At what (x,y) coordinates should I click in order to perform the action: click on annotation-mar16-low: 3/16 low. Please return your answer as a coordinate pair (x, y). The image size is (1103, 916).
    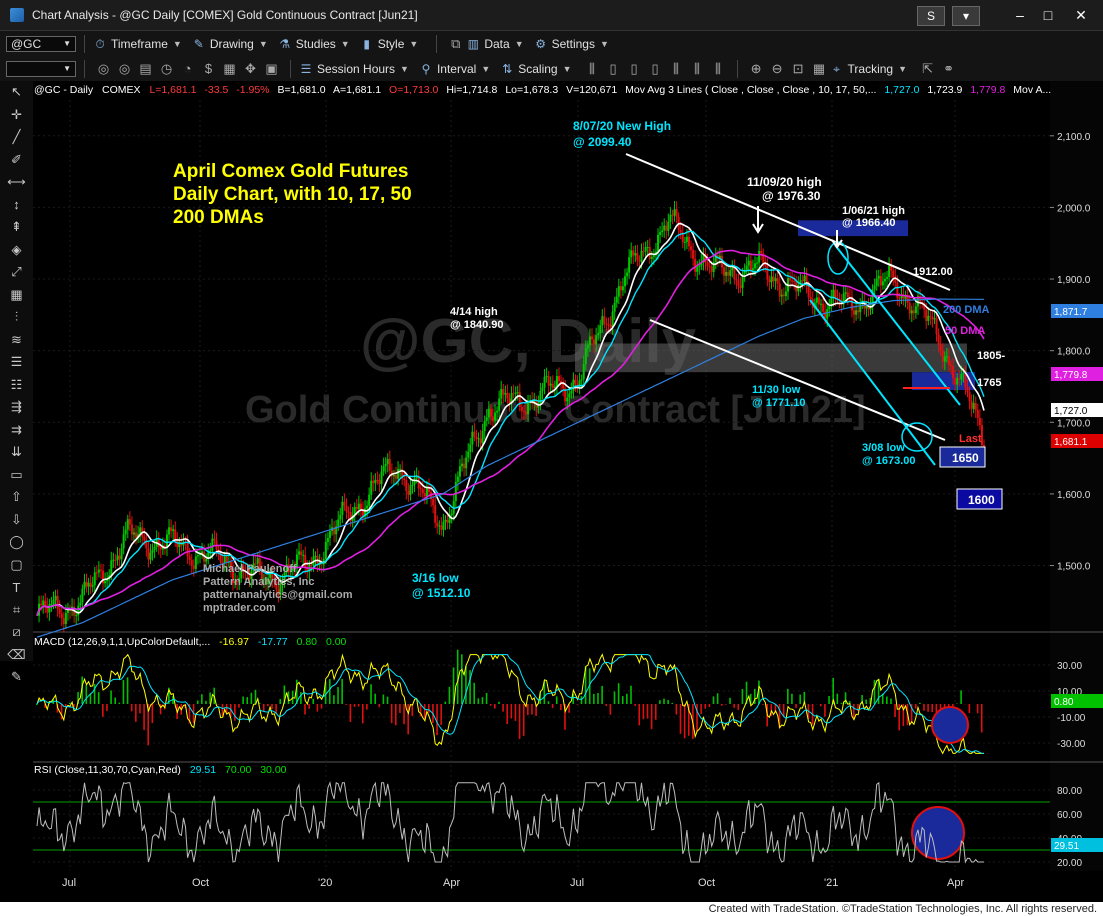
    Looking at the image, I should click on (435, 578).